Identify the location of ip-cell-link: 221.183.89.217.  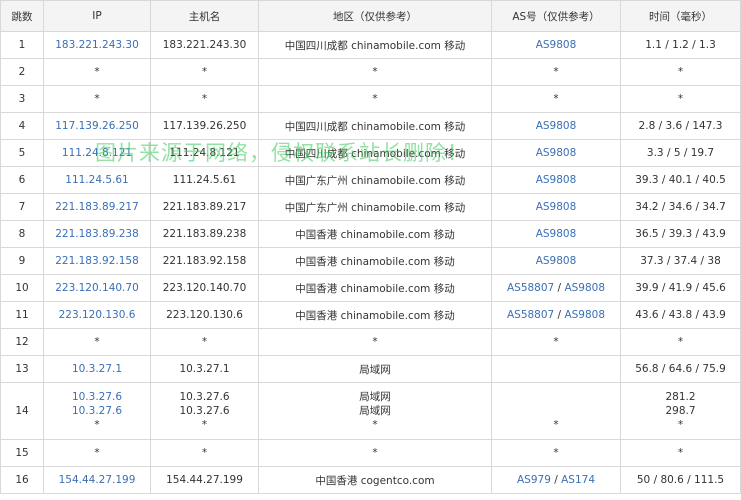
(97, 207).